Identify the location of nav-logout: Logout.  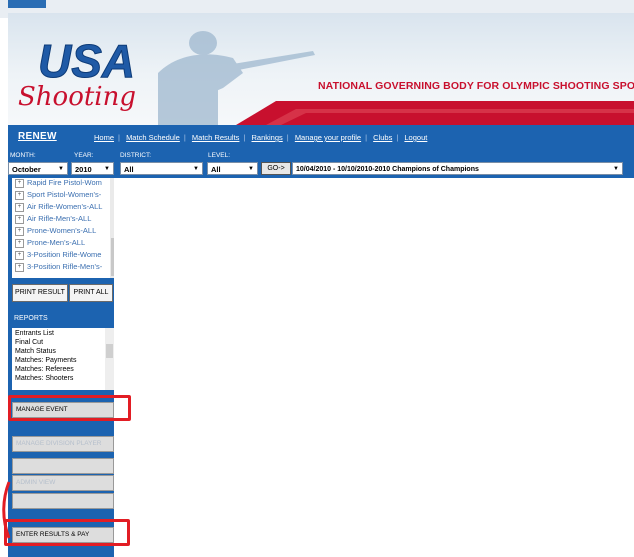
(415, 137).